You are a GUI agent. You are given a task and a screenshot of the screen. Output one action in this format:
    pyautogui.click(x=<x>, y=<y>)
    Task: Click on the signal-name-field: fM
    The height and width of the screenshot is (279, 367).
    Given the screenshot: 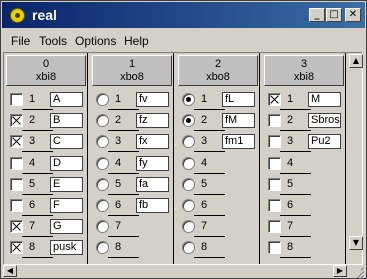 What is the action you would take?
    pyautogui.click(x=238, y=121)
    